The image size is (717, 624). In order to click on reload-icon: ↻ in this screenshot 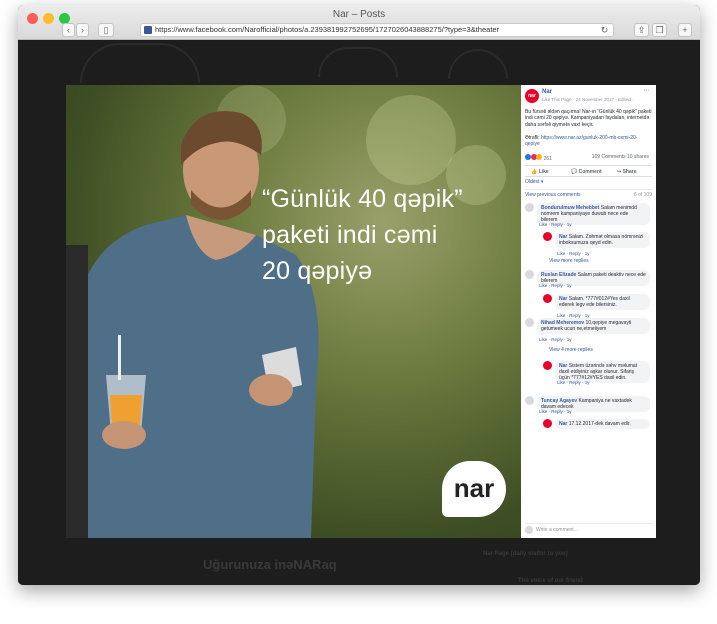, I will do `click(604, 31)`.